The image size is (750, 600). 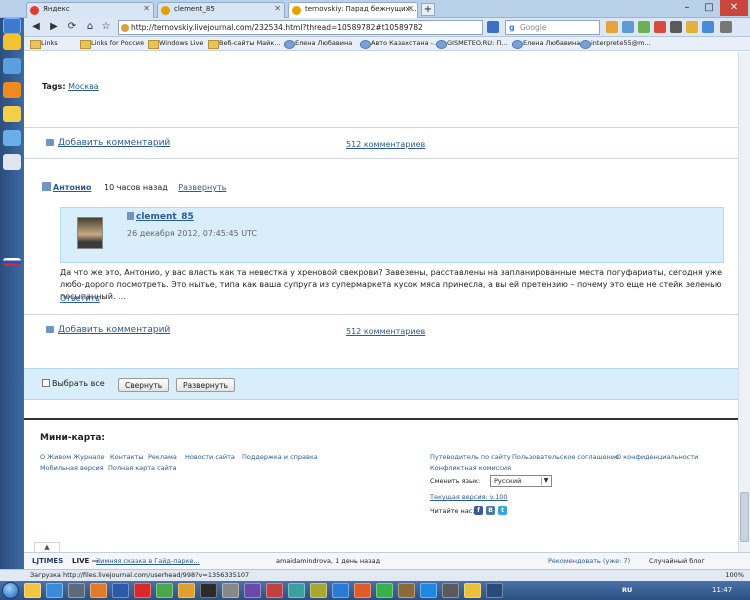 What do you see at coordinates (744, 517) in the screenshot?
I see `scrollbar-thumb` at bounding box center [744, 517].